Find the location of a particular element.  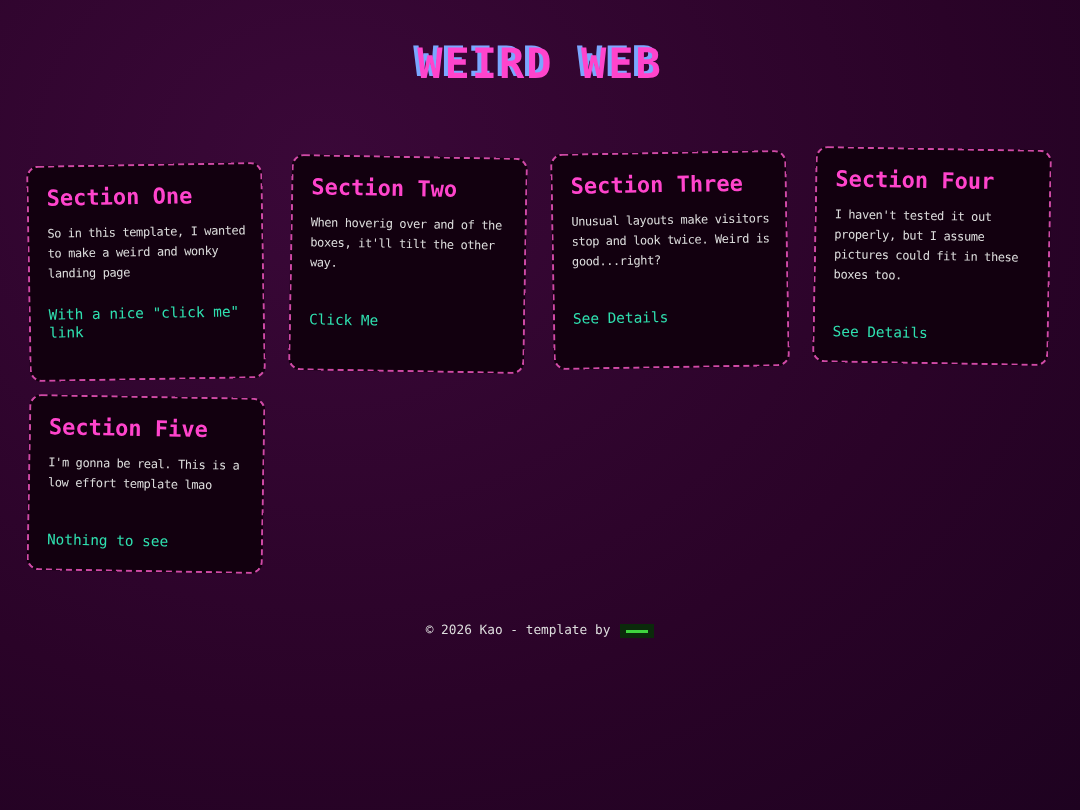

section-title: Section Four is located at coordinates (916, 182).